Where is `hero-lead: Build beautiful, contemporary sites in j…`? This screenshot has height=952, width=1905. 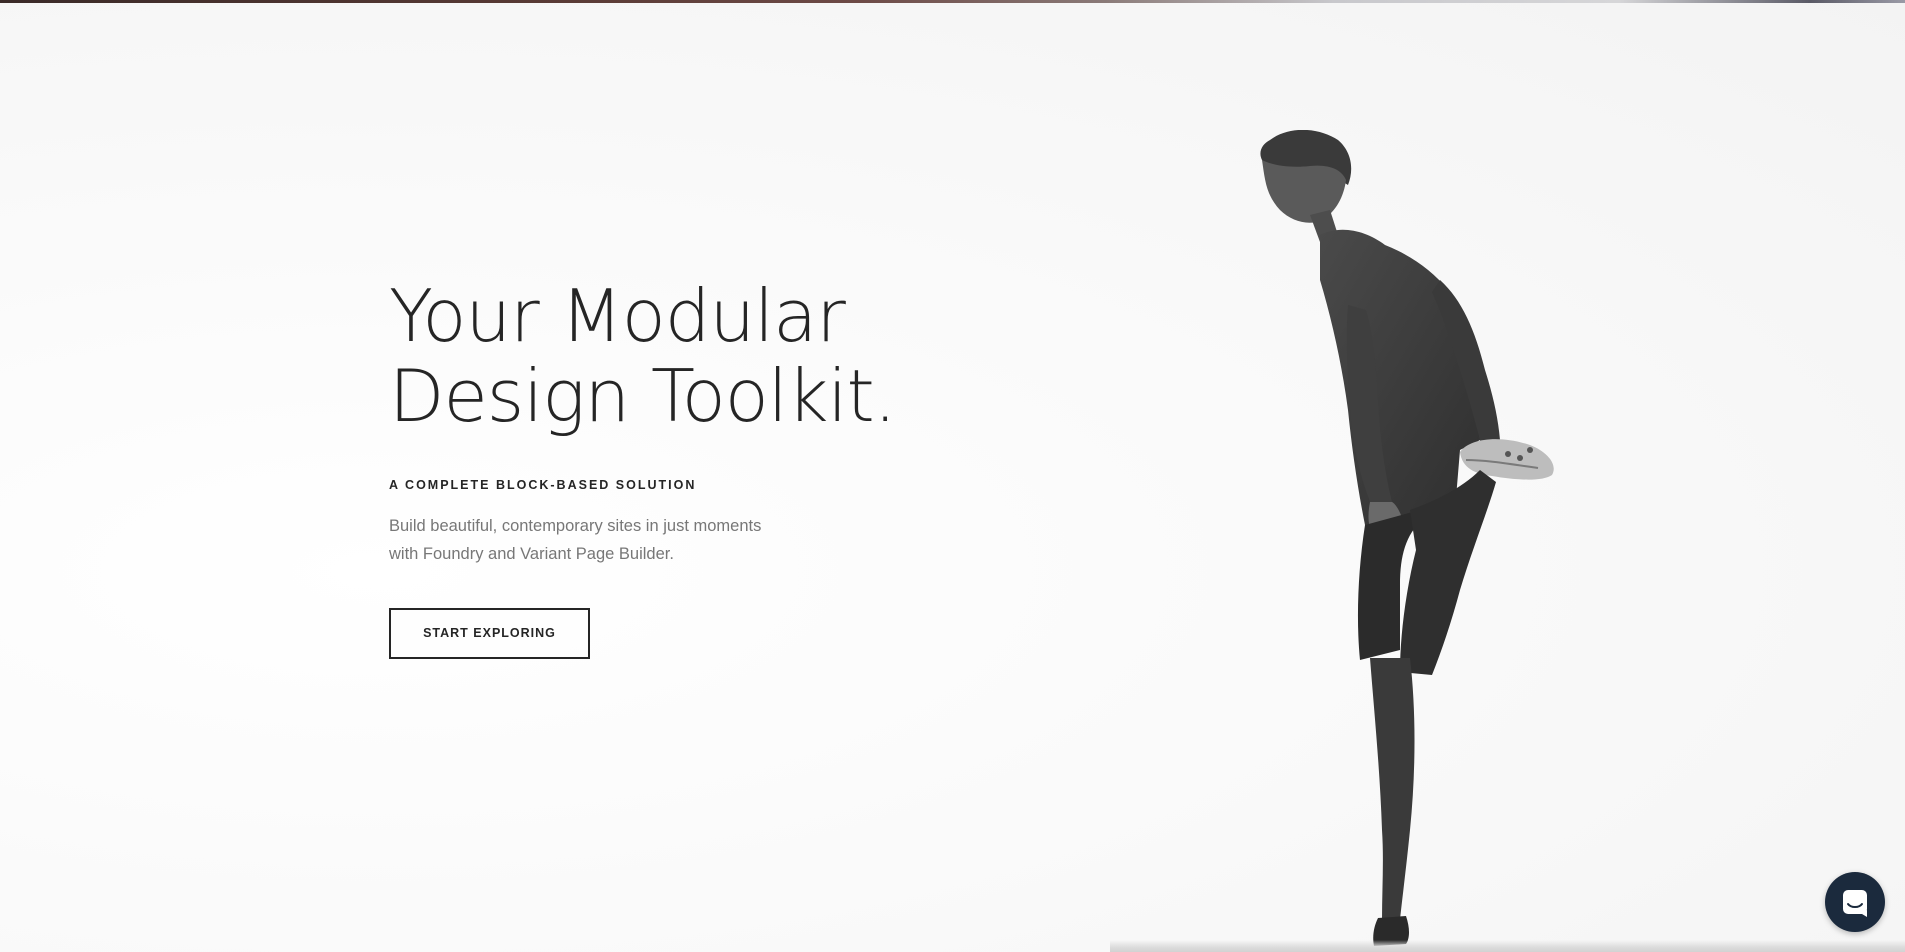
hero-lead: Build beautiful, contemporary sites in j… is located at coordinates (599, 540).